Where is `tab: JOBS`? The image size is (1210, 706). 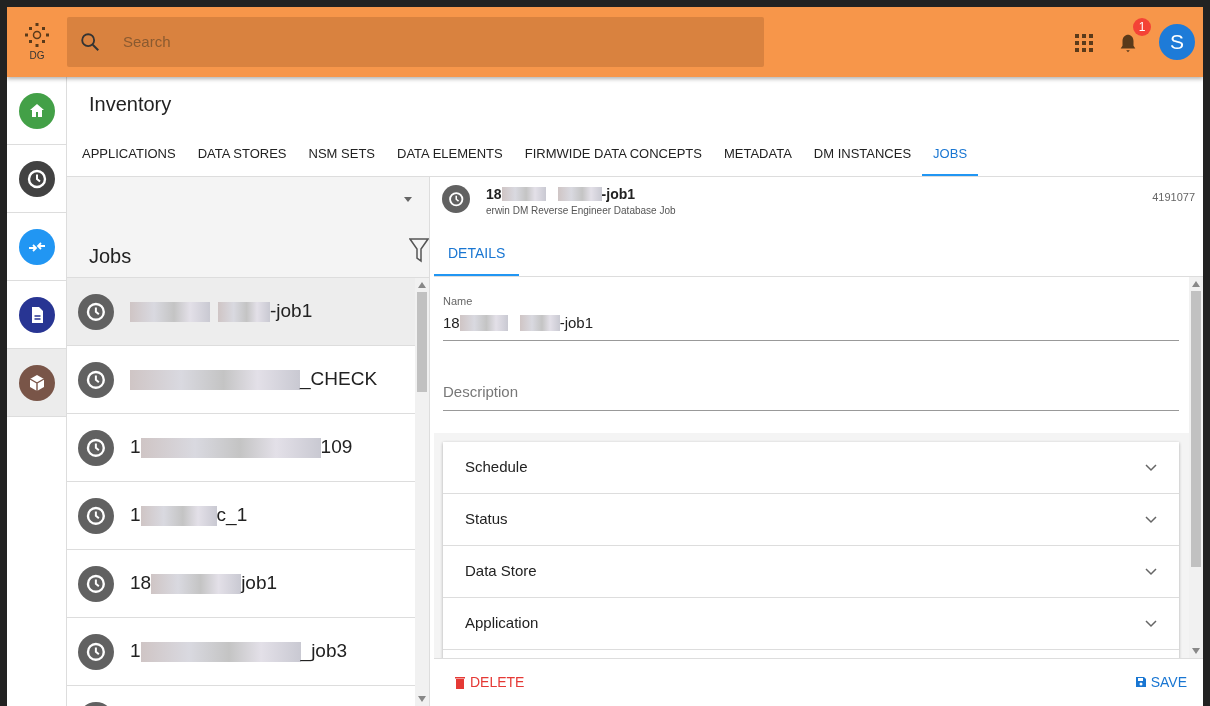 tab: JOBS is located at coordinates (950, 155).